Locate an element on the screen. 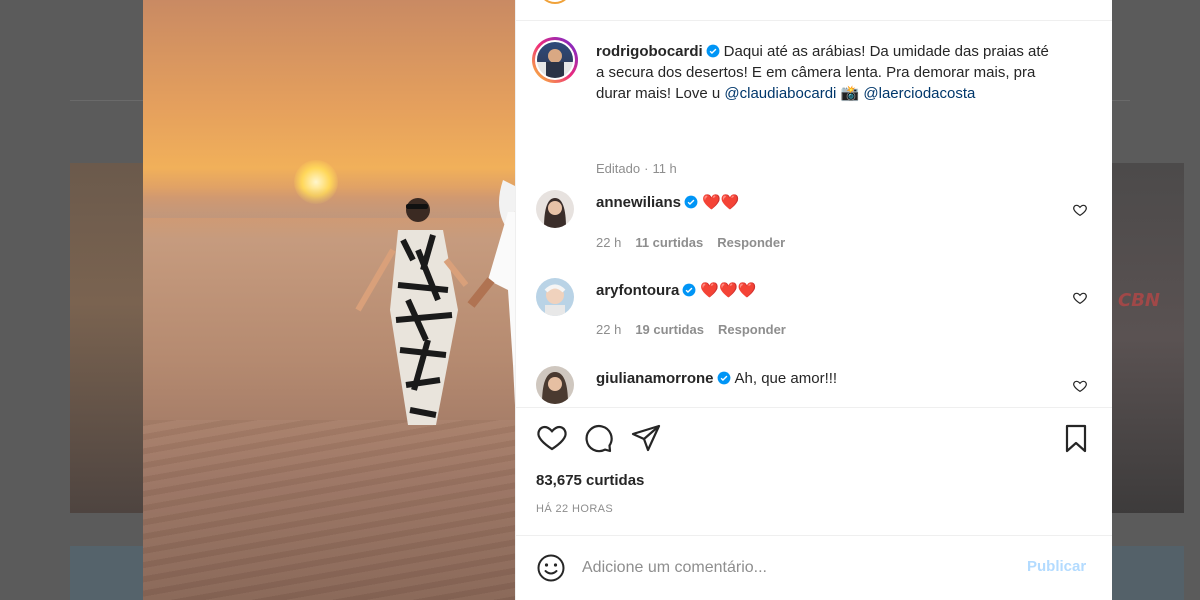  author-avatar is located at coordinates (555, 60).